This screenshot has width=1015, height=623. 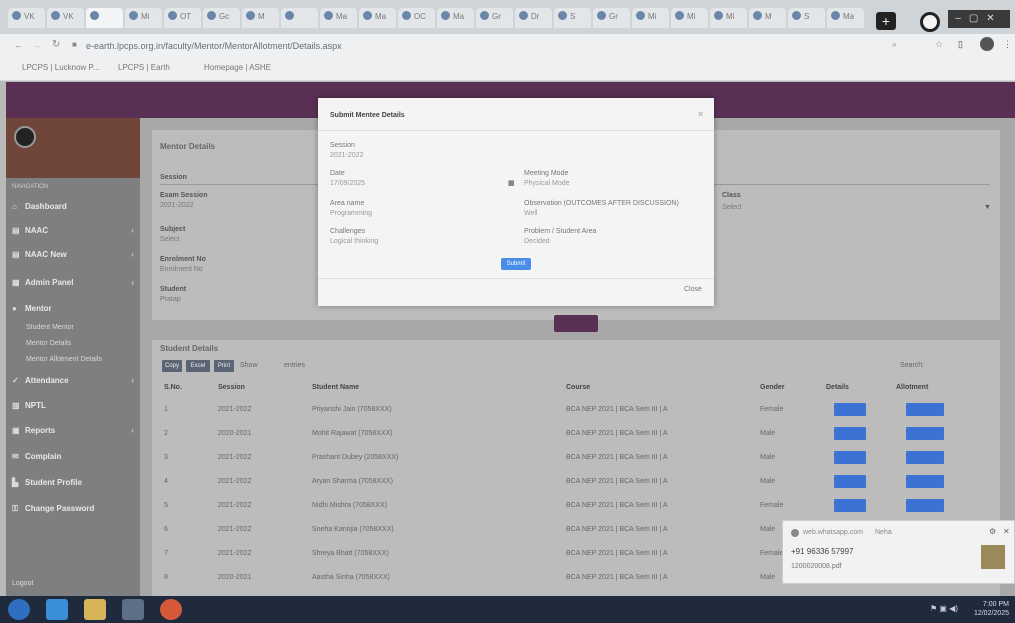 What do you see at coordinates (335, 387) in the screenshot?
I see `column-header: Student Name` at bounding box center [335, 387].